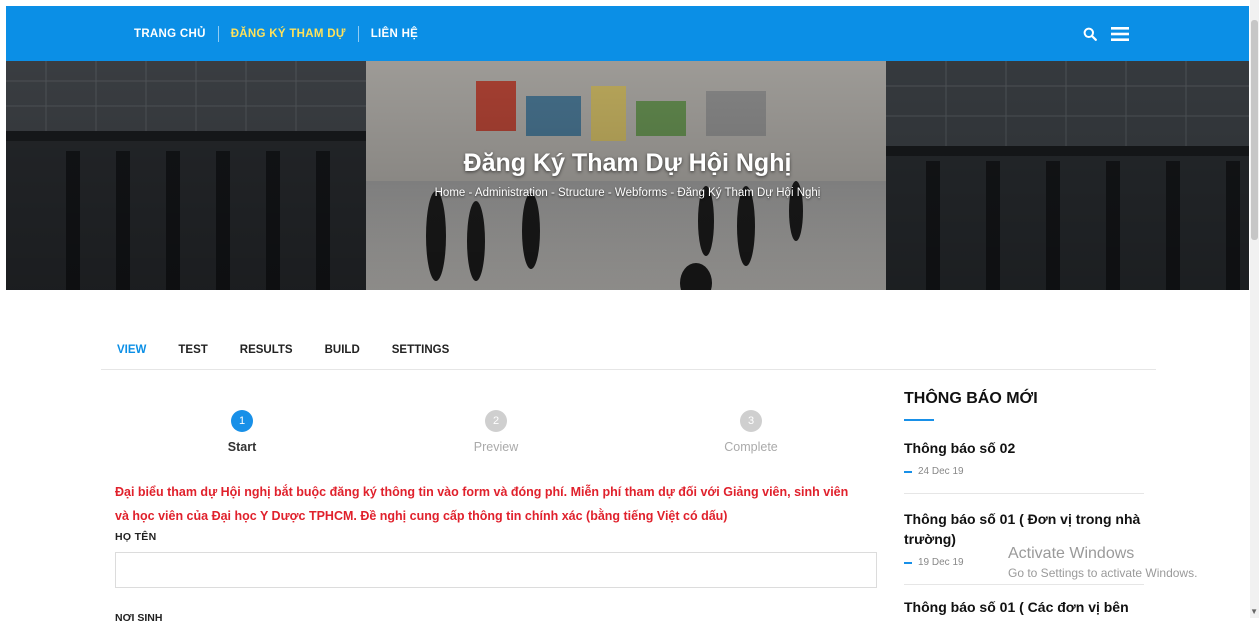 This screenshot has width=1259, height=624. Describe the element at coordinates (1024, 471) in the screenshot. I see `news-date: 24 Dec 19` at that location.